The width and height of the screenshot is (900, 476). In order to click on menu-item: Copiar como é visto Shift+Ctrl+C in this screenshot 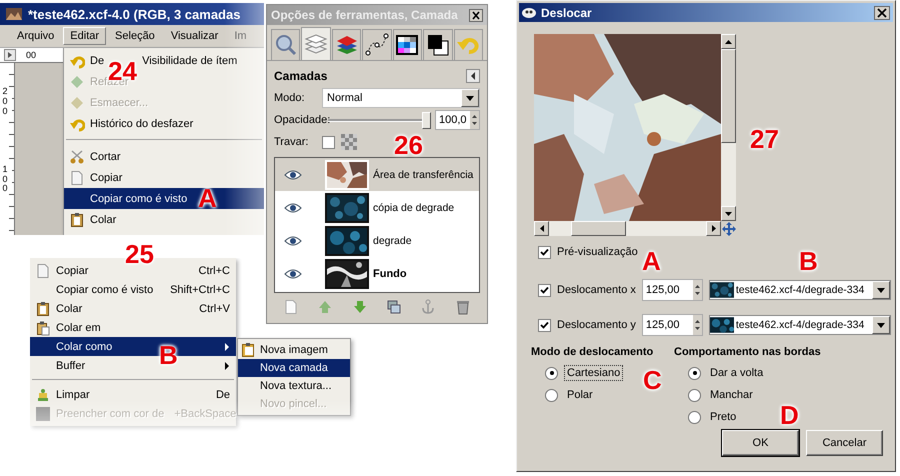, I will do `click(133, 289)`.